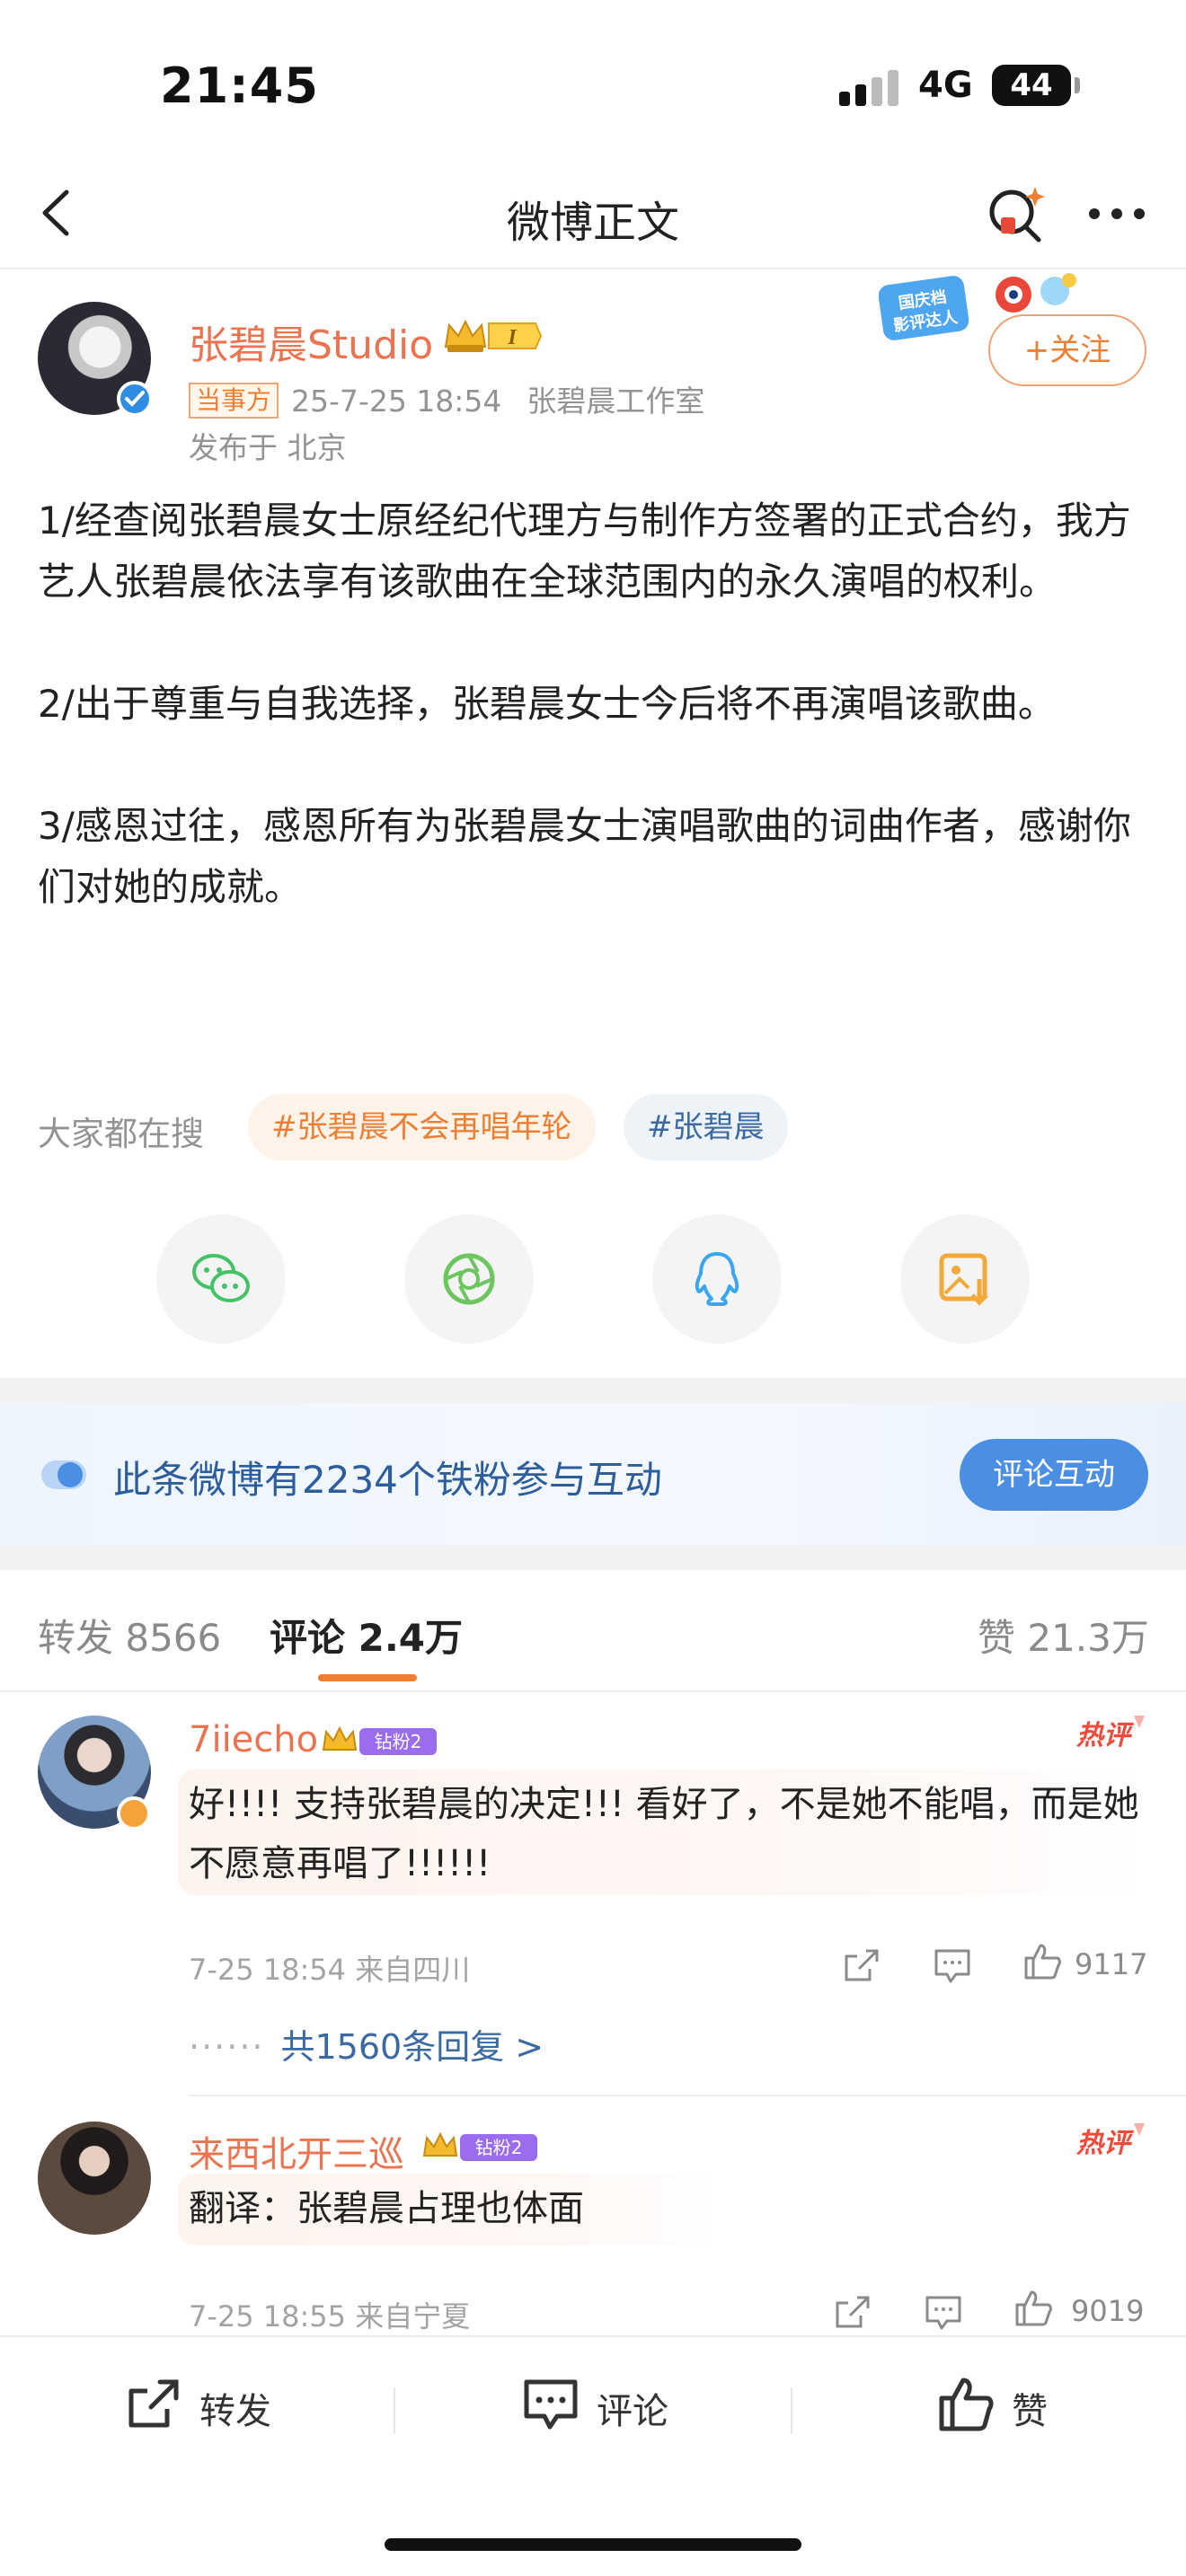 Image resolution: width=1186 pixels, height=2576 pixels. I want to click on search-spark-icon, so click(1015, 213).